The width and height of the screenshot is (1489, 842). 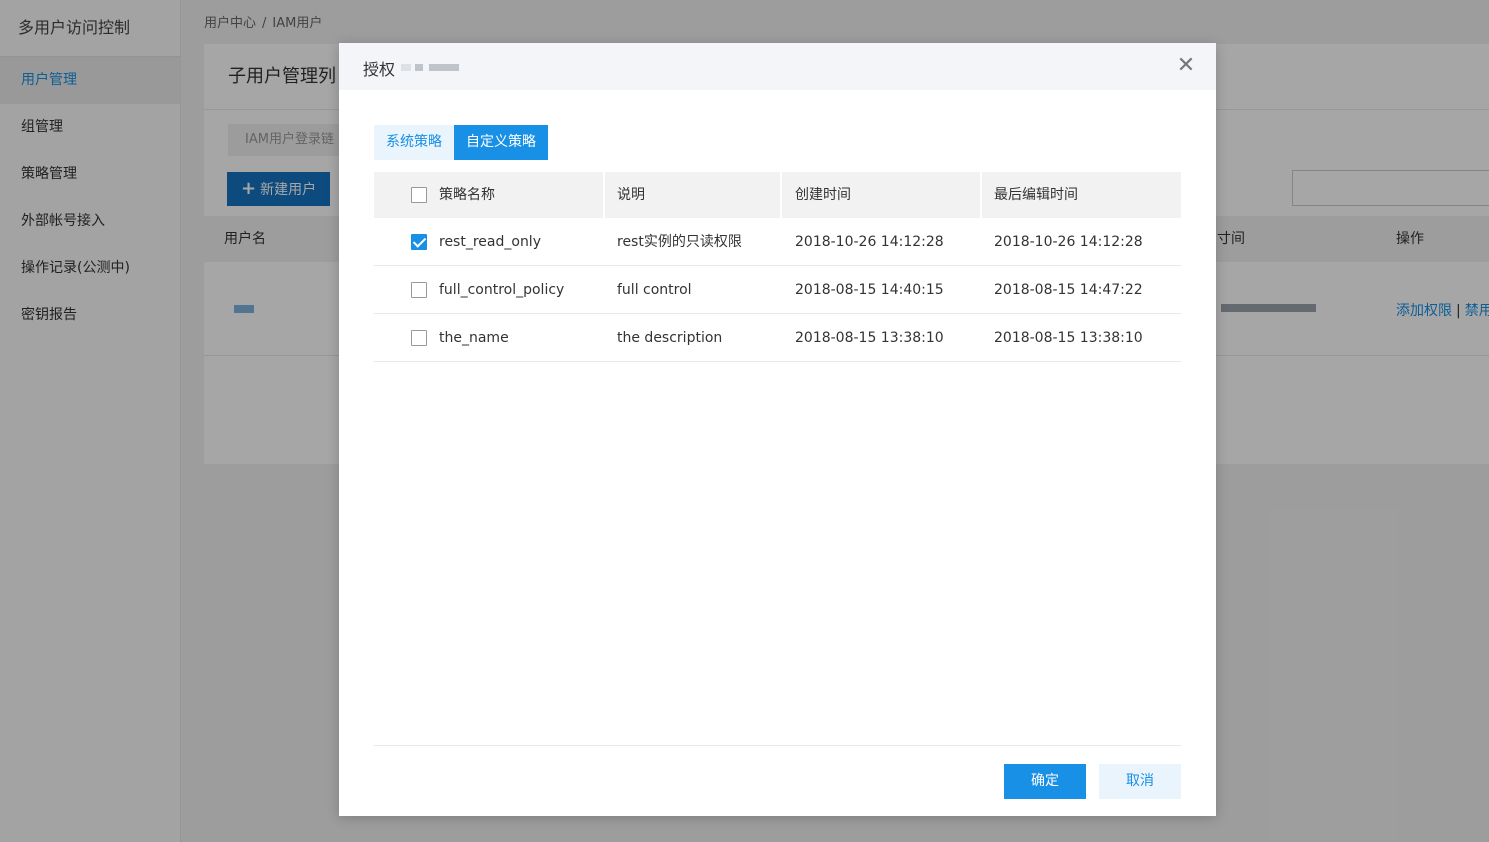 I want to click on policy-tabs: 系统策略 自定义策略, so click(x=461, y=142).